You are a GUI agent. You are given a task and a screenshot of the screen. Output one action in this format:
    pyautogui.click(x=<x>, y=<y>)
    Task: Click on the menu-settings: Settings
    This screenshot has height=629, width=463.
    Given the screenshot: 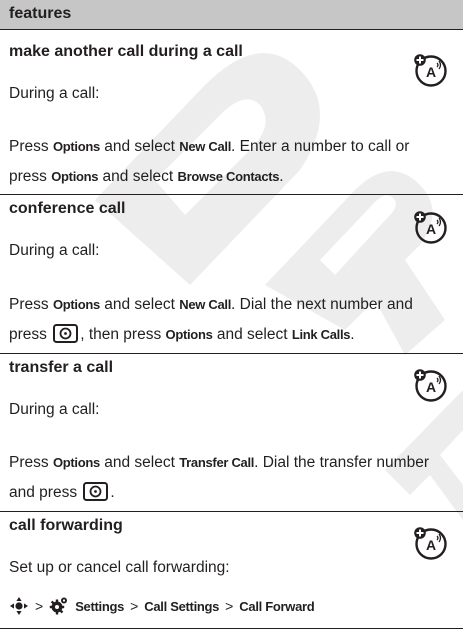 What is the action you would take?
    pyautogui.click(x=100, y=606)
    